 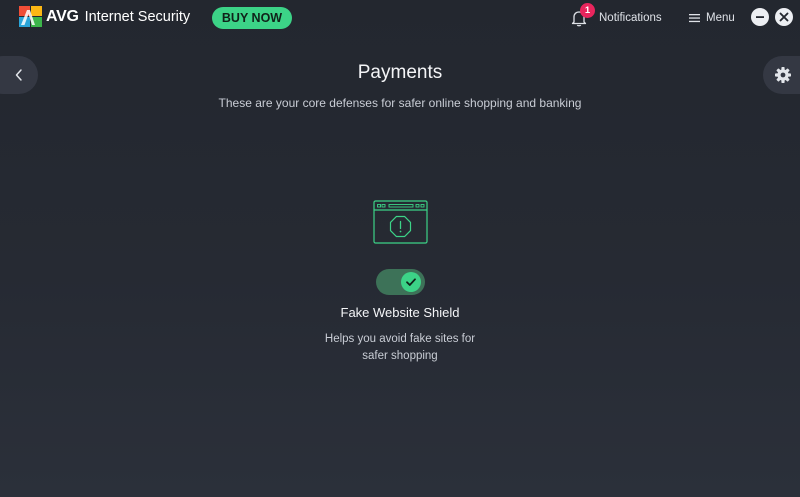 What do you see at coordinates (400, 222) in the screenshot?
I see `browser-alert-icon` at bounding box center [400, 222].